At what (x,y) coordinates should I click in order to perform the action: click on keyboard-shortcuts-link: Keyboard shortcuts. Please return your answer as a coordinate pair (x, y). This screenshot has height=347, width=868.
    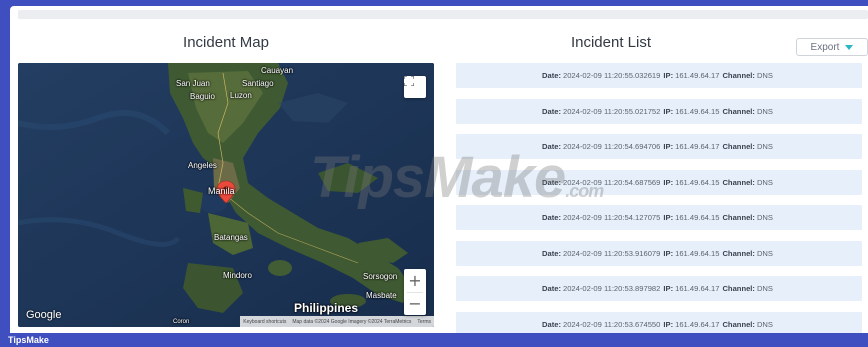
    Looking at the image, I should click on (264, 322).